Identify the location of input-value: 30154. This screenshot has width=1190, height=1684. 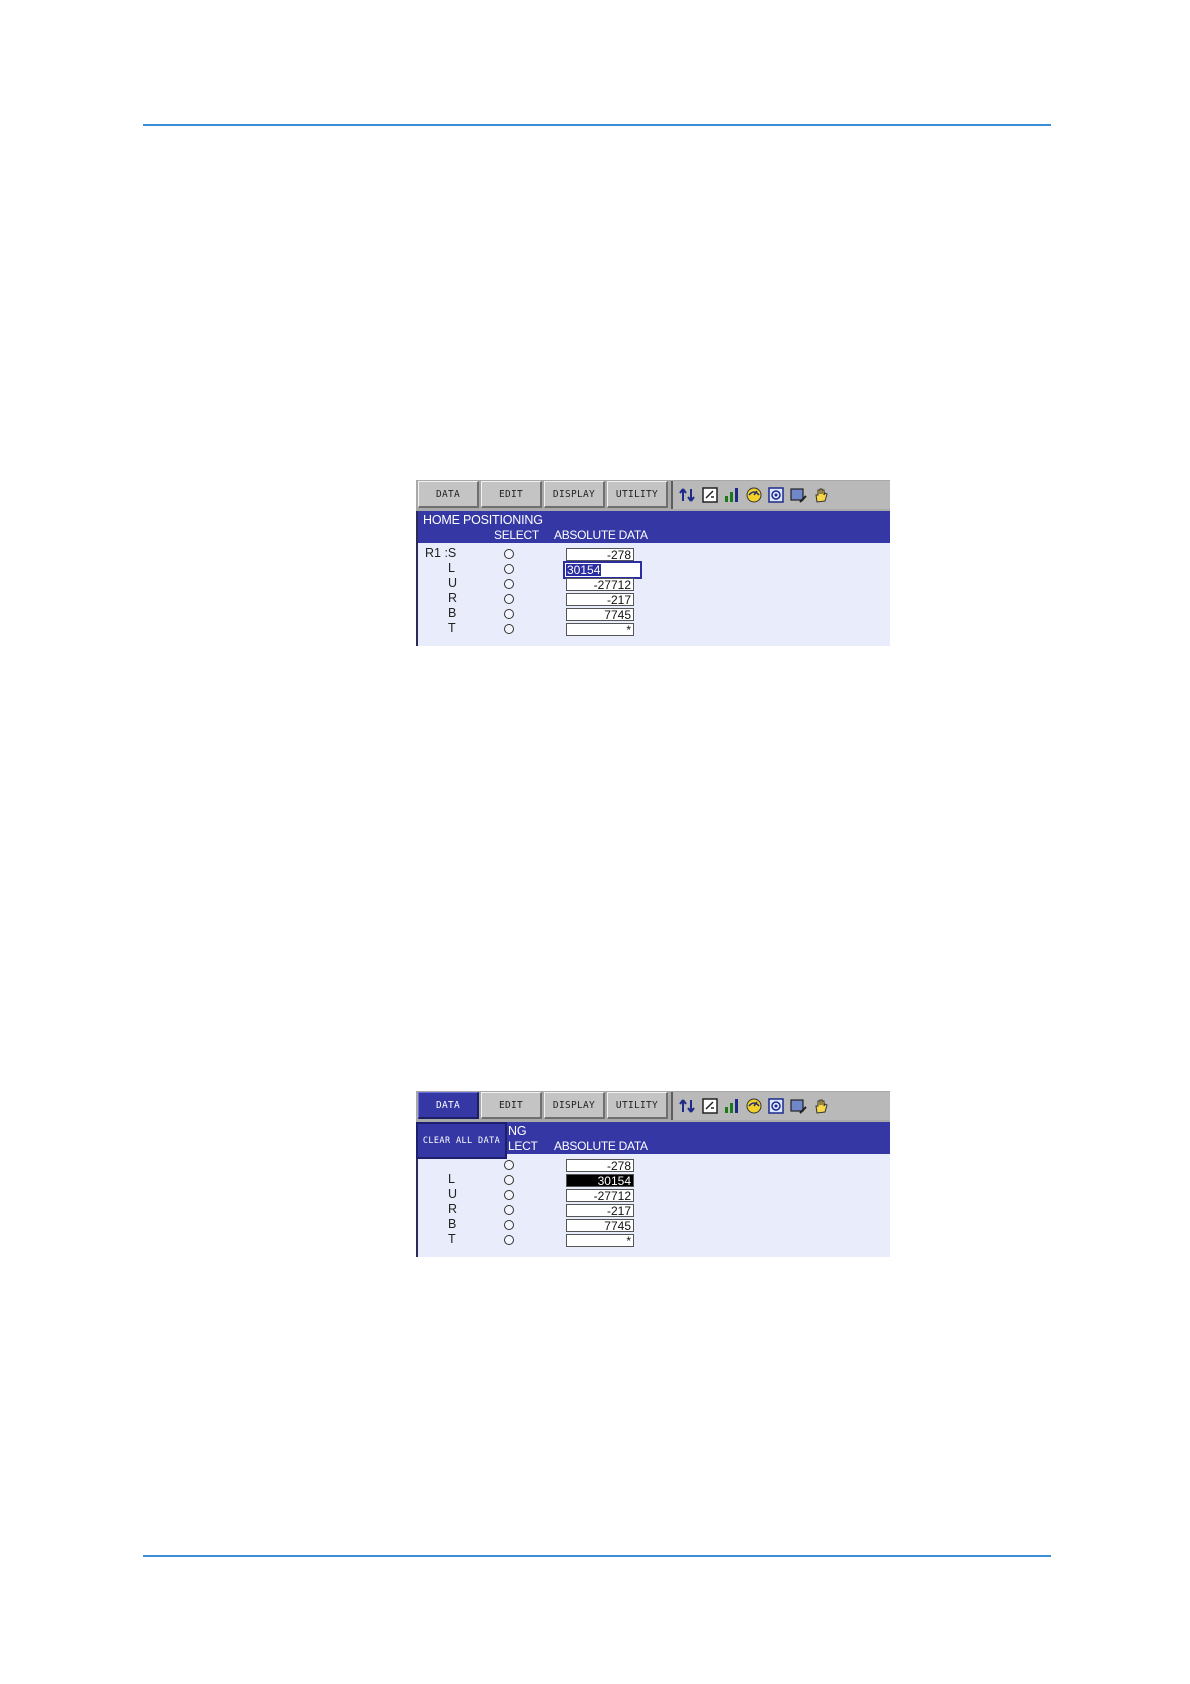
(584, 570).